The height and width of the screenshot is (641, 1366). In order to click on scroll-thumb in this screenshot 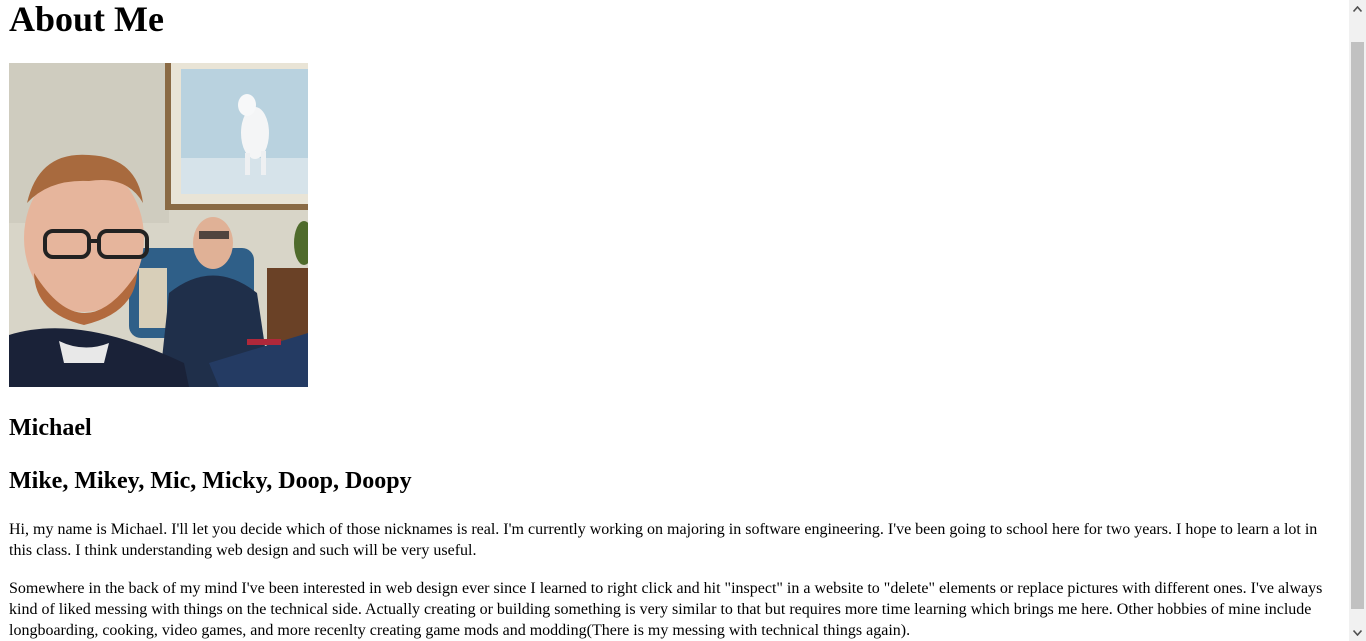, I will do `click(1357, 325)`.